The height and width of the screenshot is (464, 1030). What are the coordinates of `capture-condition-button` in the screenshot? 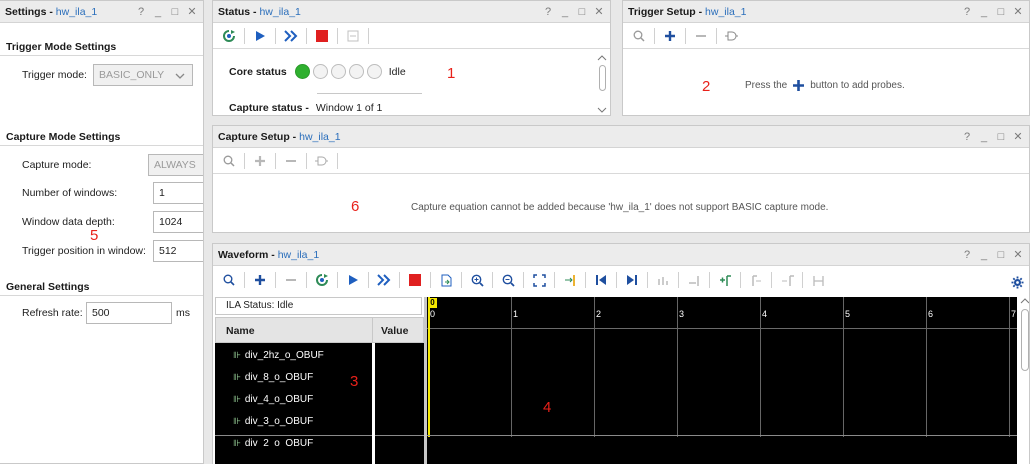 It's located at (322, 161).